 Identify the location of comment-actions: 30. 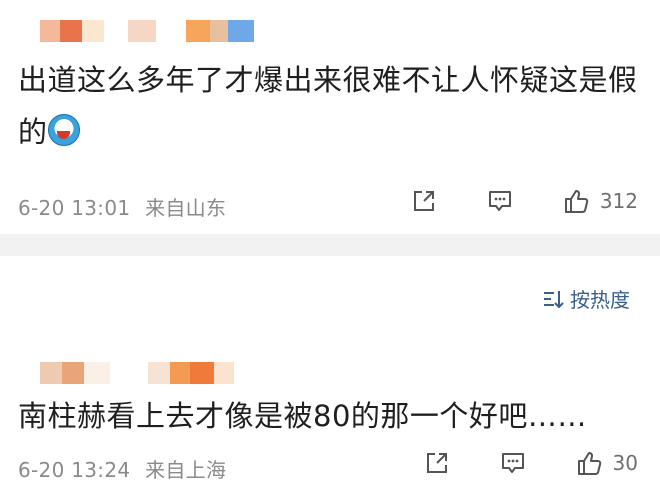
(530, 463).